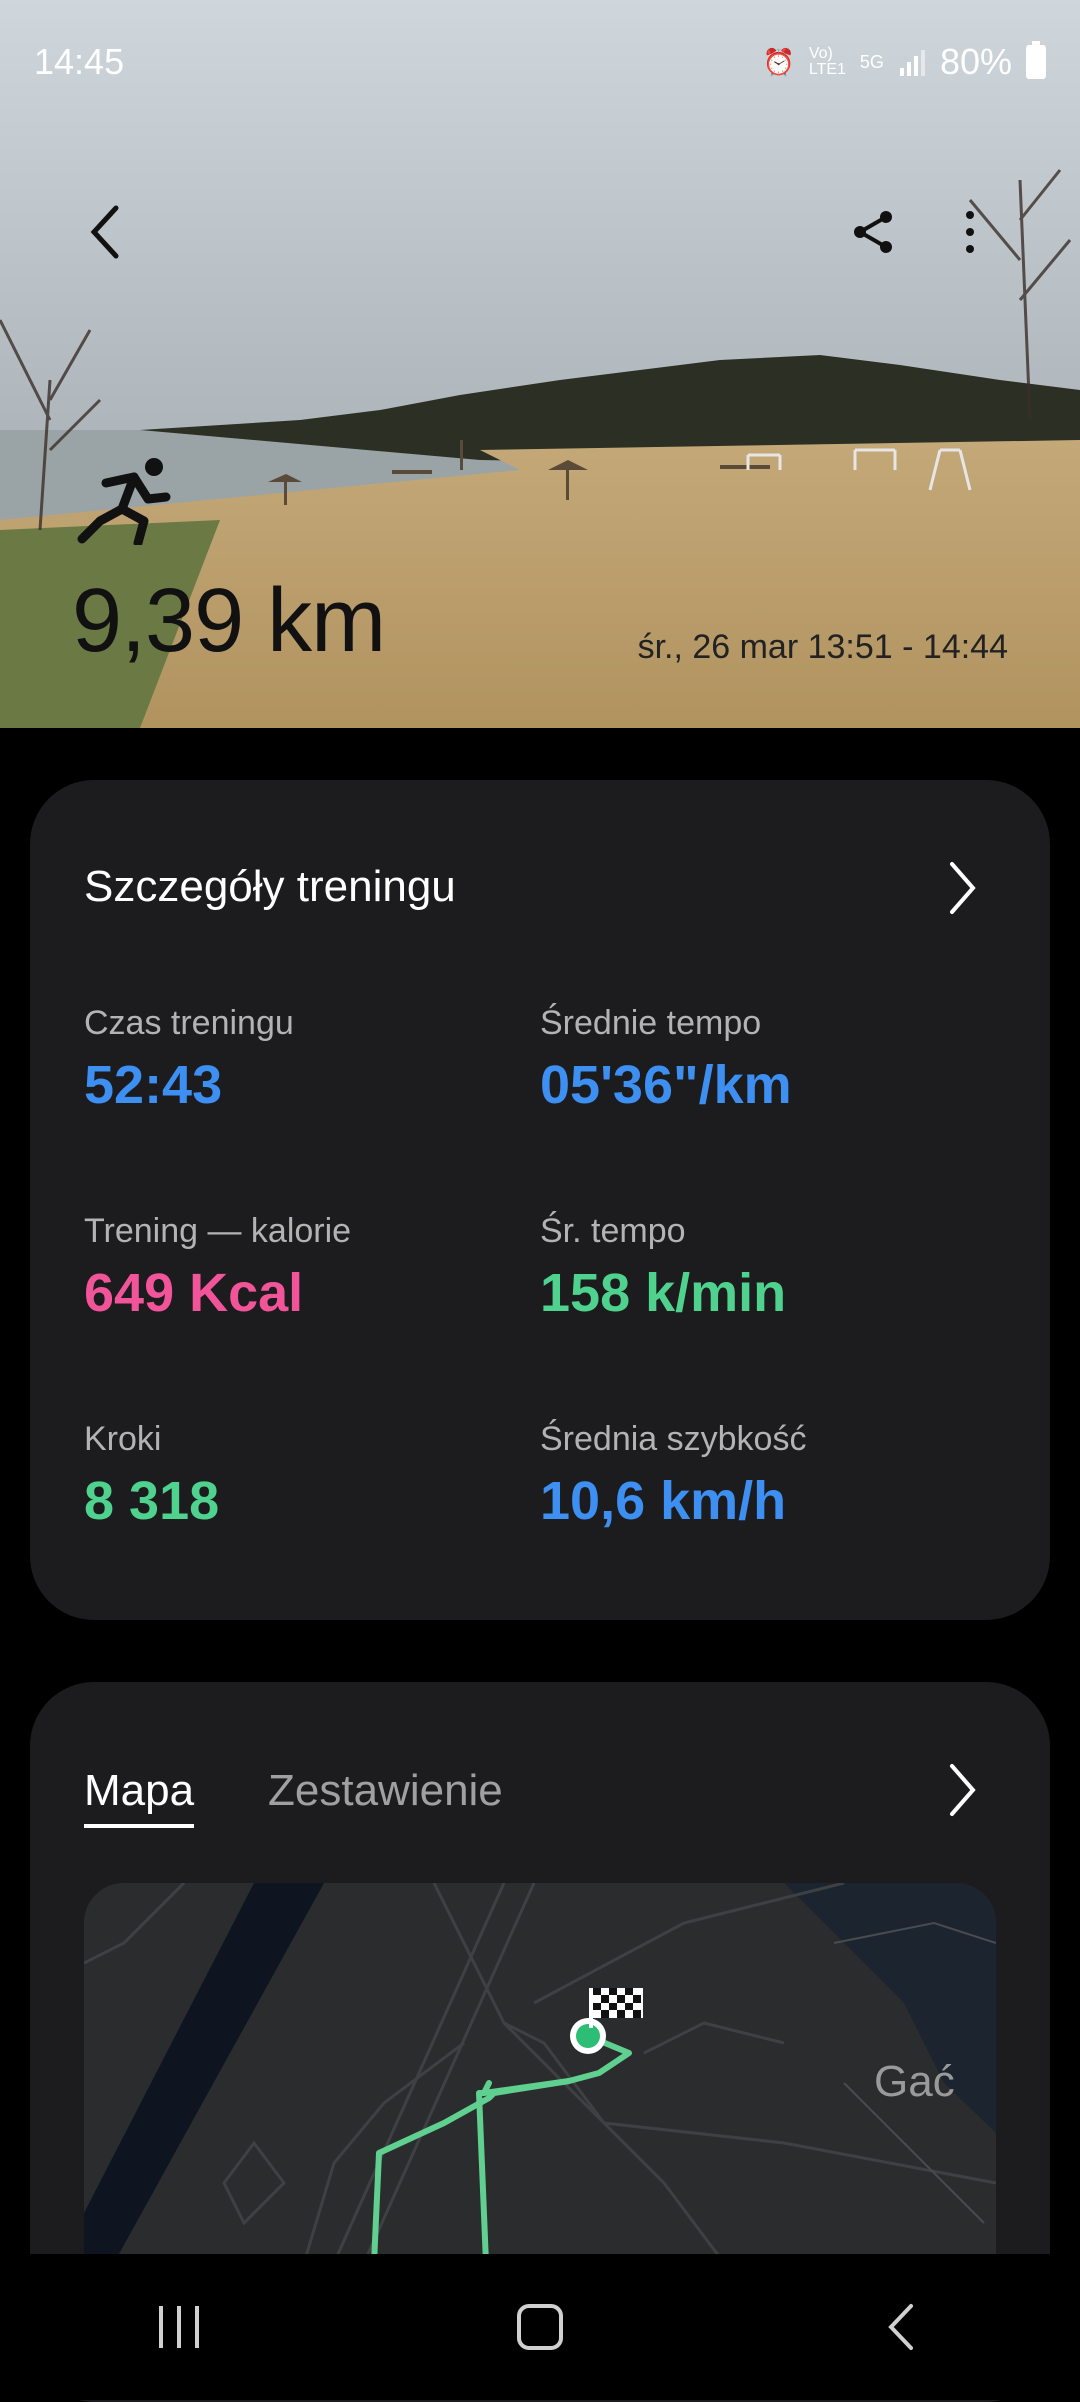 This screenshot has width=1080, height=2402. I want to click on stat-value-calories: 649 Kcal, so click(194, 1293).